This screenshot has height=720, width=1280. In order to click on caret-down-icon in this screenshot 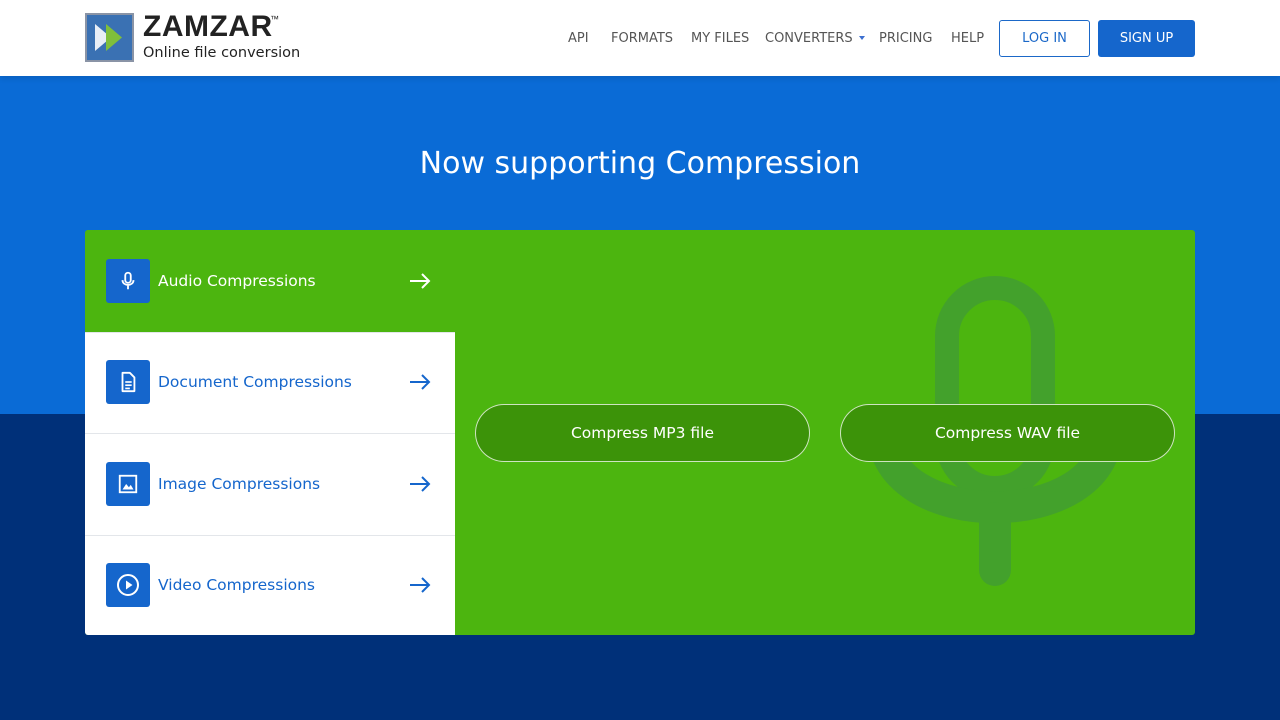, I will do `click(861, 38)`.